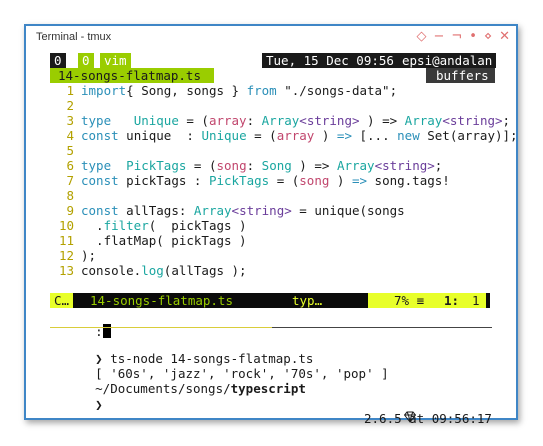 This screenshot has width=543, height=446. What do you see at coordinates (92, 225) in the screenshot?
I see `code-token: .` at bounding box center [92, 225].